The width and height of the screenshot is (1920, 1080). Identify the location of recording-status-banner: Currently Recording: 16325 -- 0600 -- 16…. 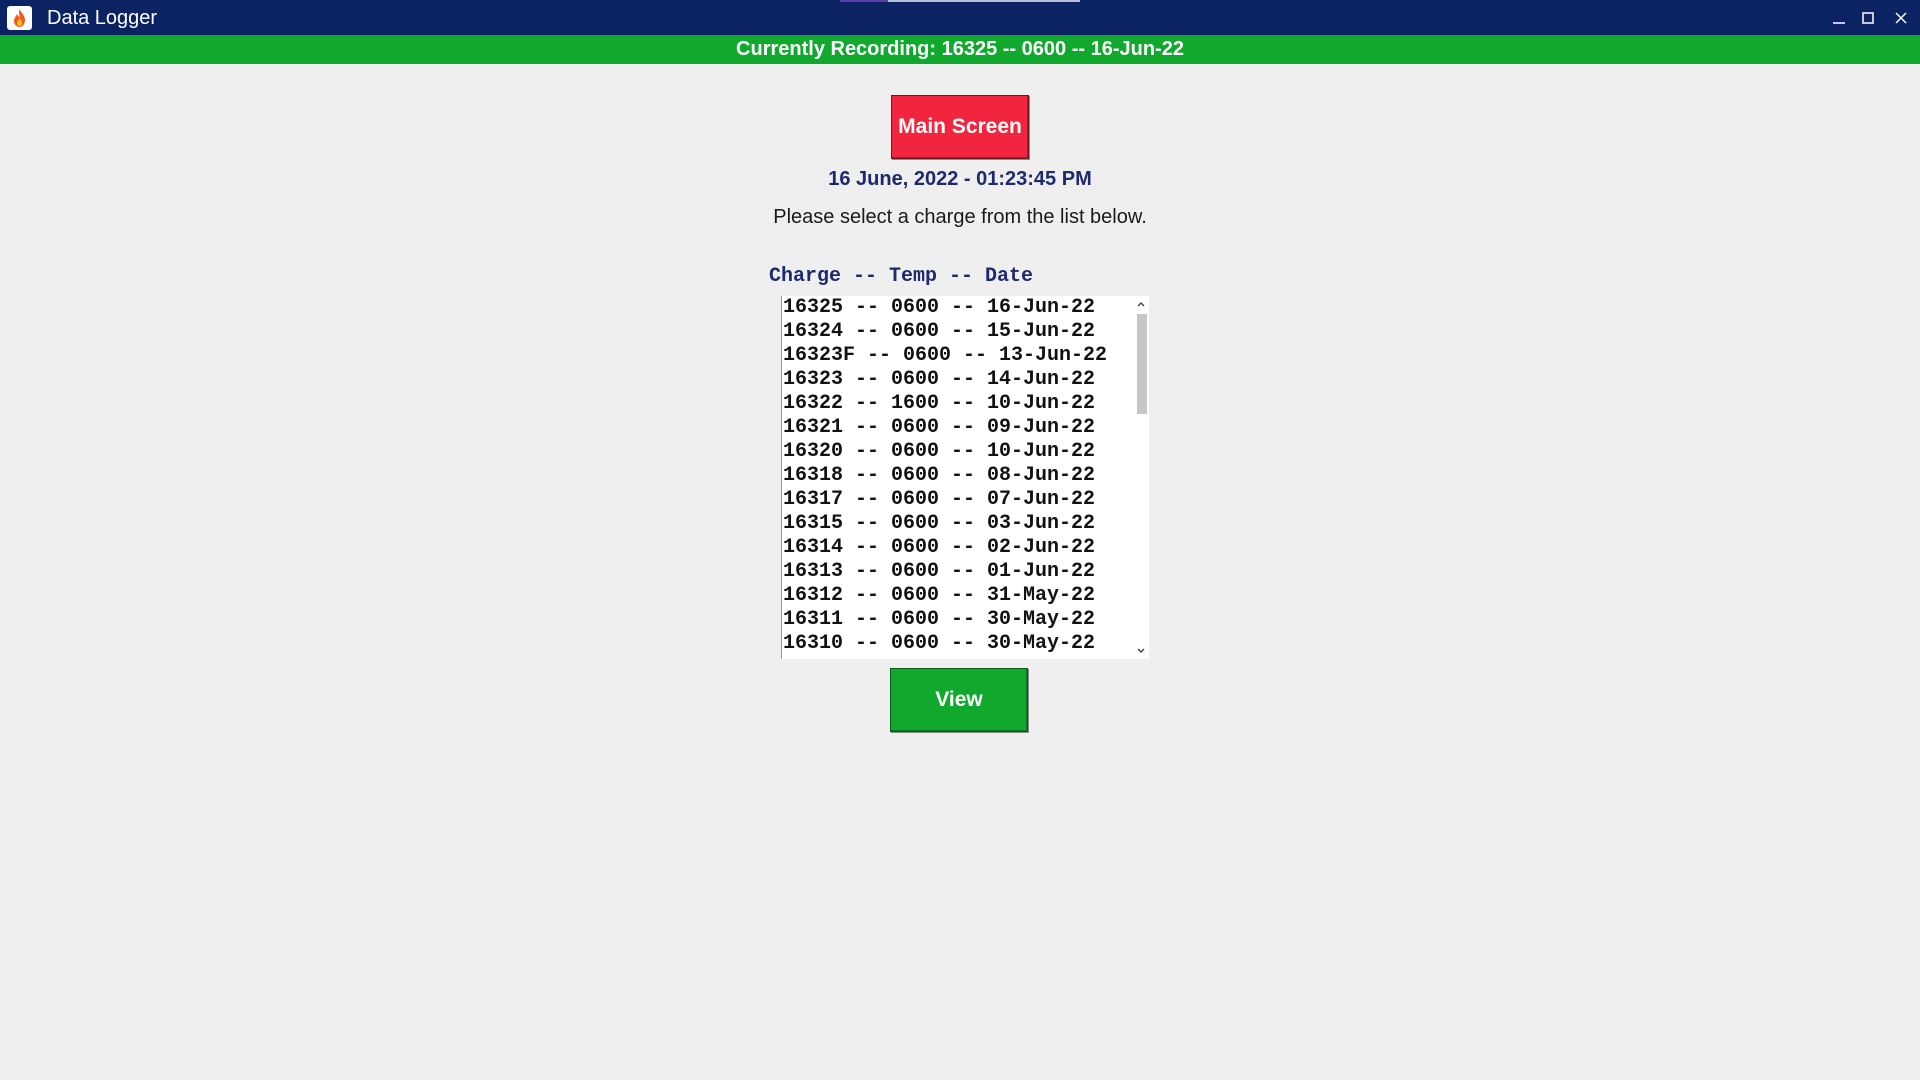
(960, 49).